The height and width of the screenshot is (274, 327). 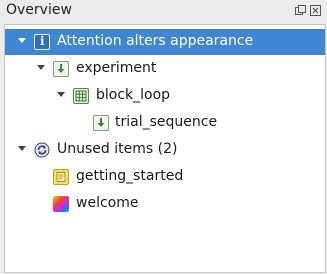 What do you see at coordinates (165, 204) in the screenshot?
I see `tree-item-welcome: welcome` at bounding box center [165, 204].